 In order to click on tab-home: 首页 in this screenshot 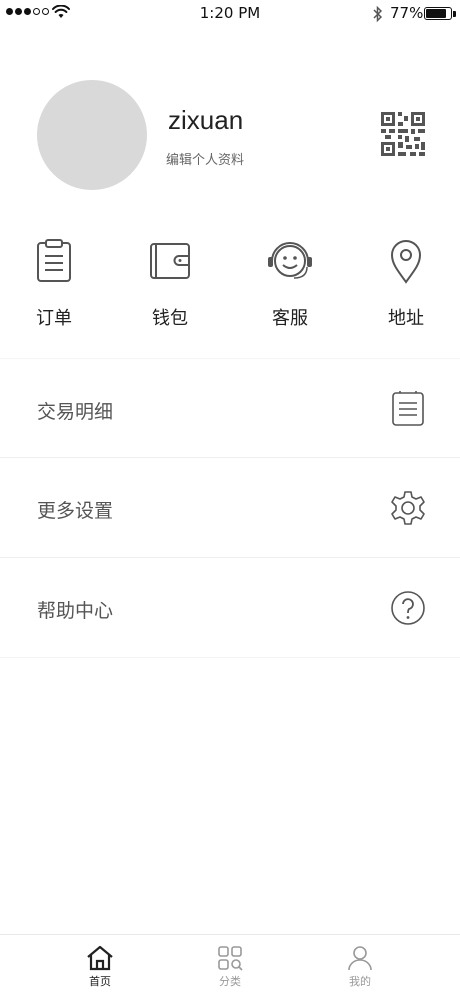, I will do `click(100, 967)`.